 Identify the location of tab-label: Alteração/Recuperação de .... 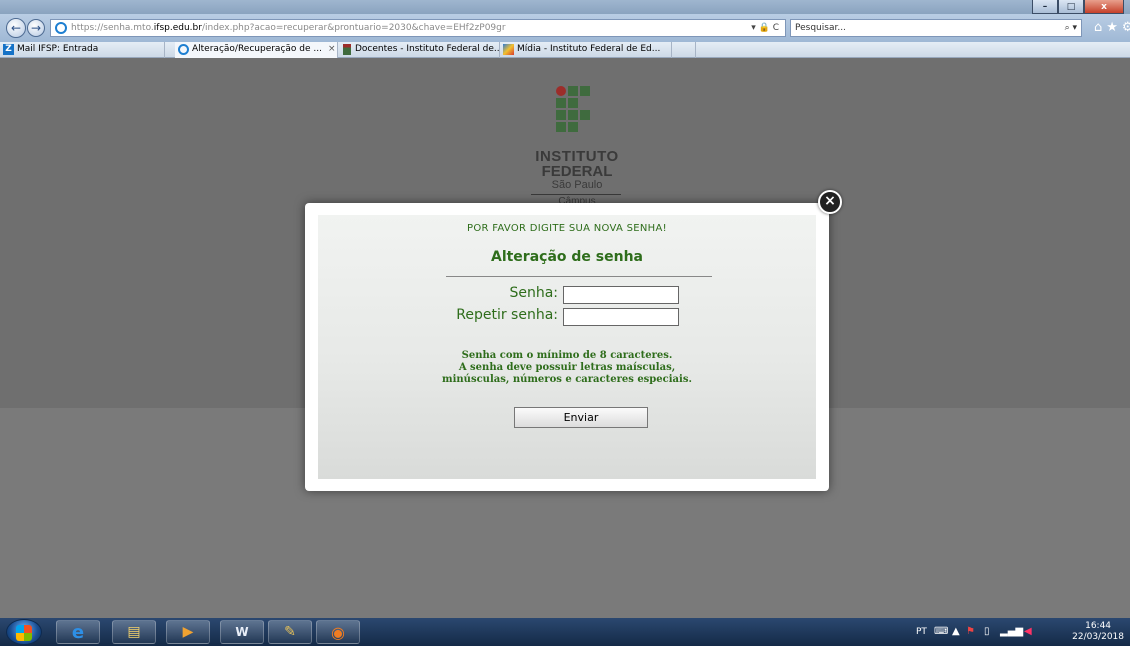
(257, 49).